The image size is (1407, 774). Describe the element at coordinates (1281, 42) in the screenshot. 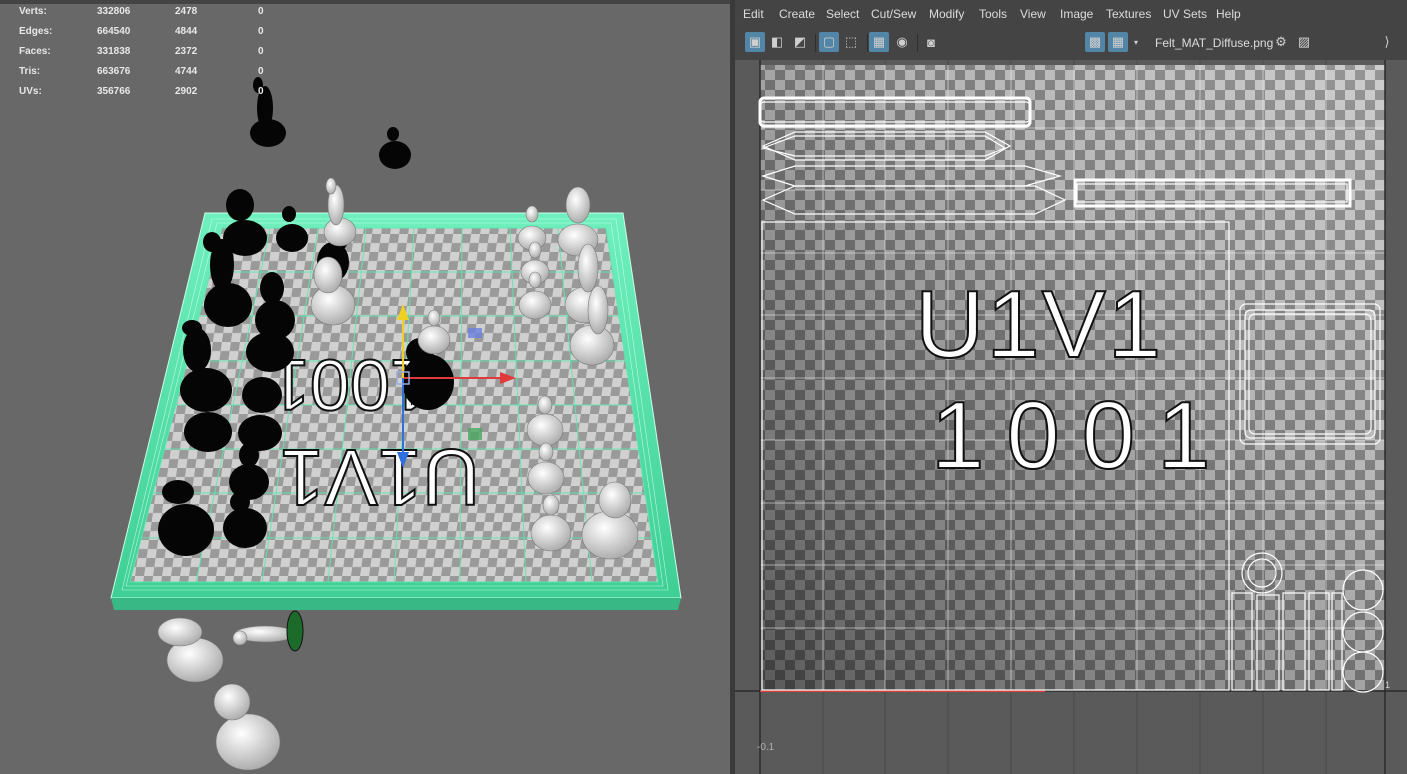

I see `texture-settings-icon: ⚙` at that location.